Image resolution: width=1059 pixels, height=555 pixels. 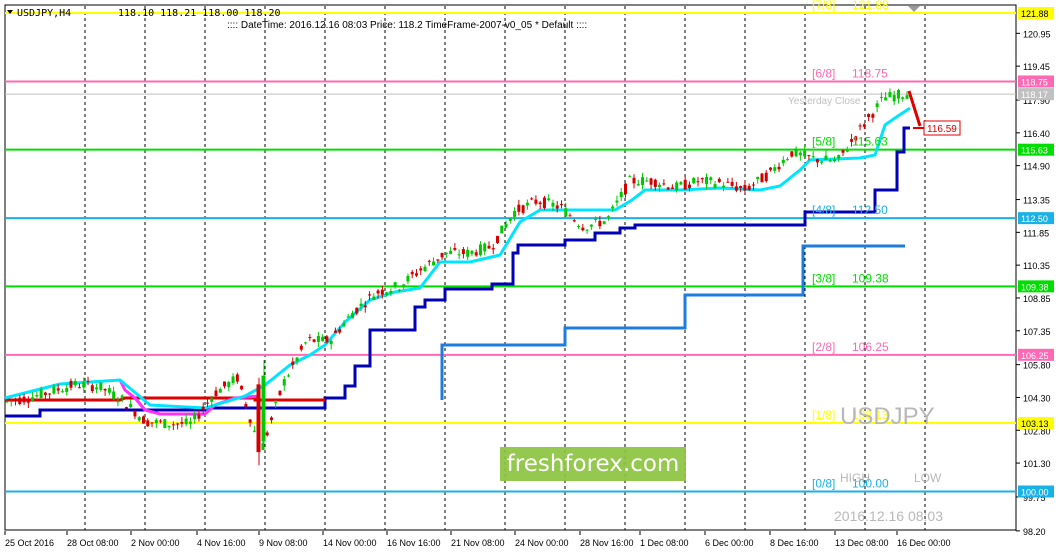 What do you see at coordinates (1037, 366) in the screenshot?
I see `price-tick-label: 105.80` at bounding box center [1037, 366].